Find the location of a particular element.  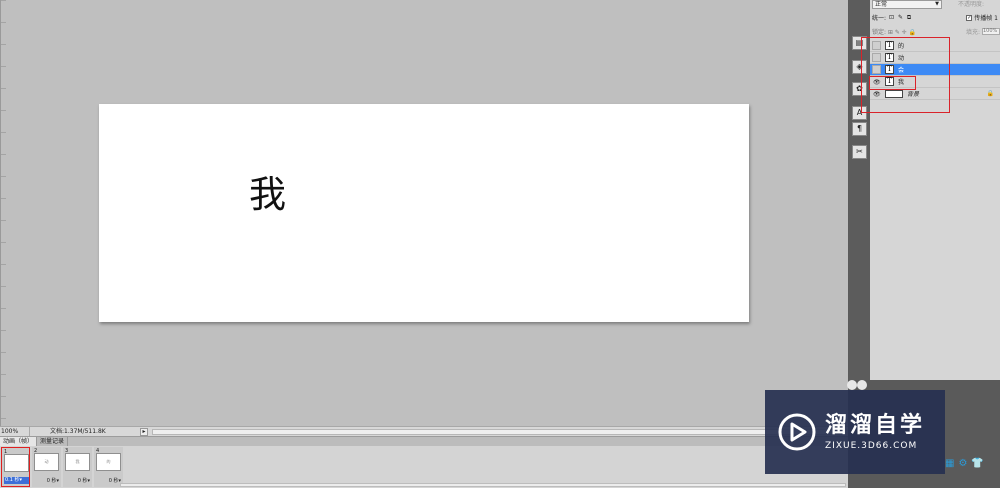

fill-value-field: 100% is located at coordinates (991, 31).